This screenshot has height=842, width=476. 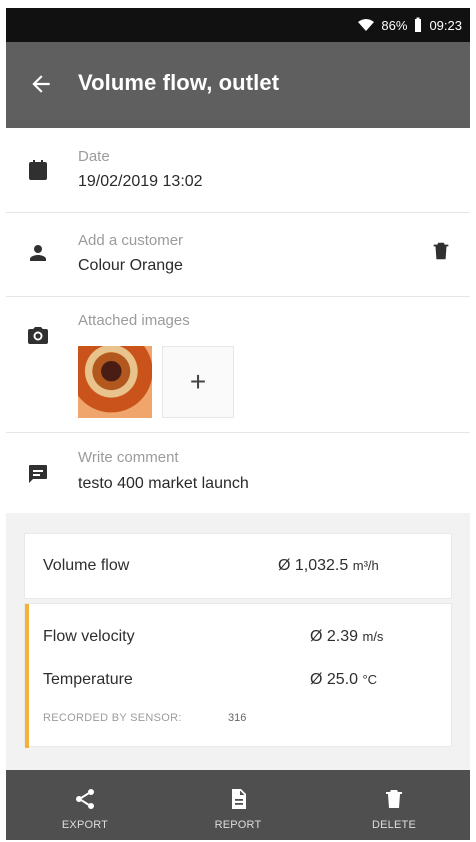 What do you see at coordinates (131, 240) in the screenshot?
I see `customer-label: Add a customer` at bounding box center [131, 240].